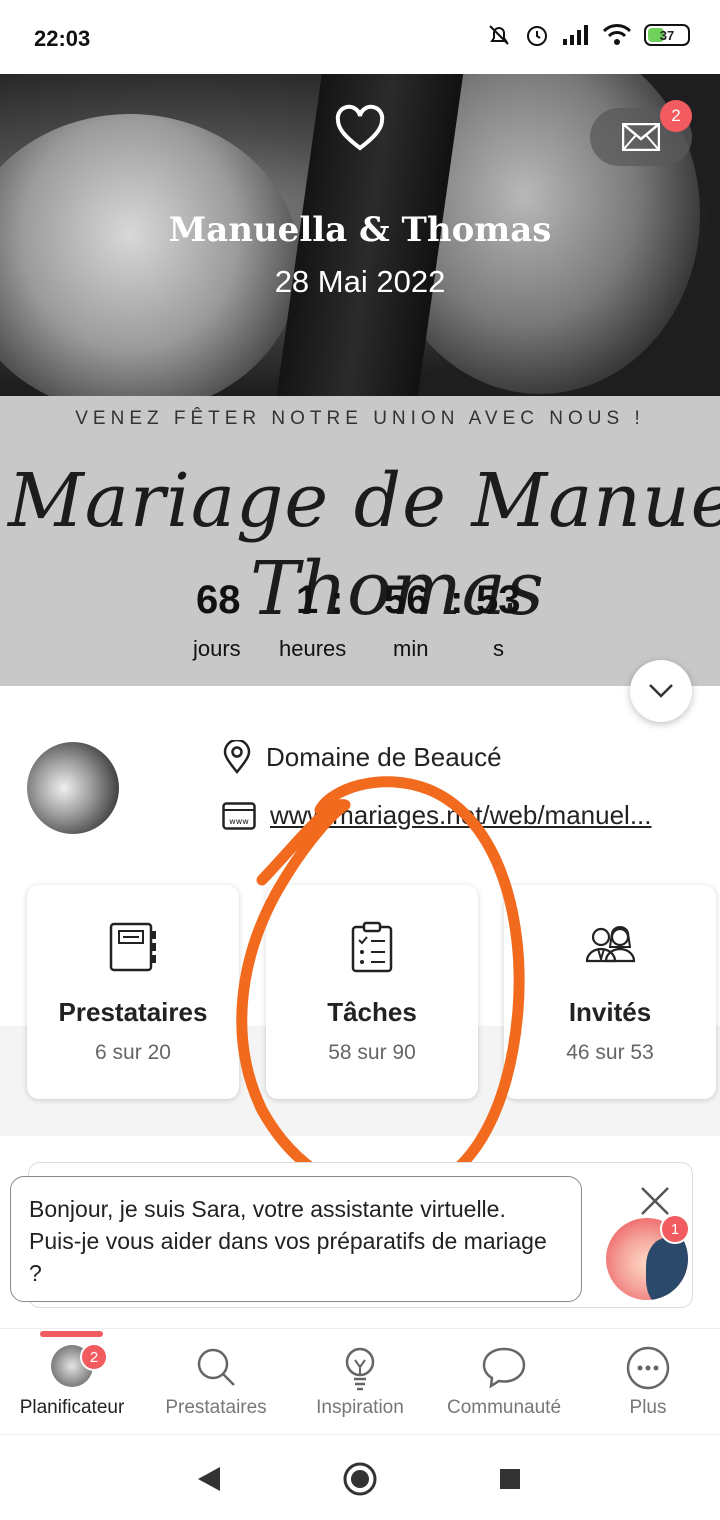 Image resolution: width=720 pixels, height=1520 pixels. I want to click on nav-communaute: Communauté, so click(504, 1382).